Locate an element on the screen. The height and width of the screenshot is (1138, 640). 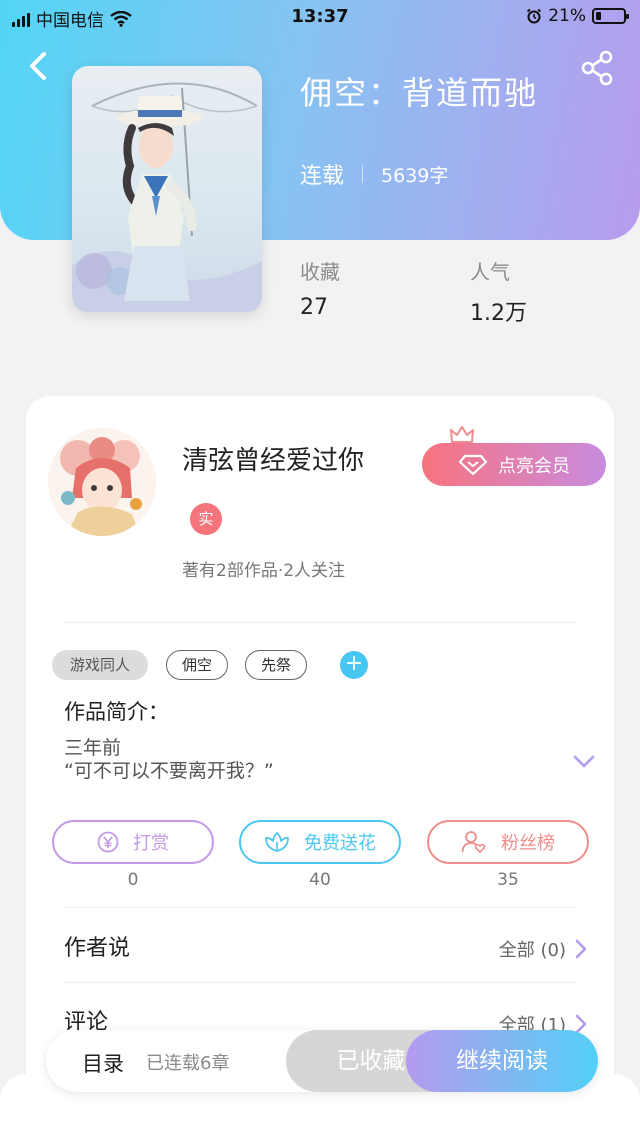
send-flower-button: 免费送花 is located at coordinates (320, 842).